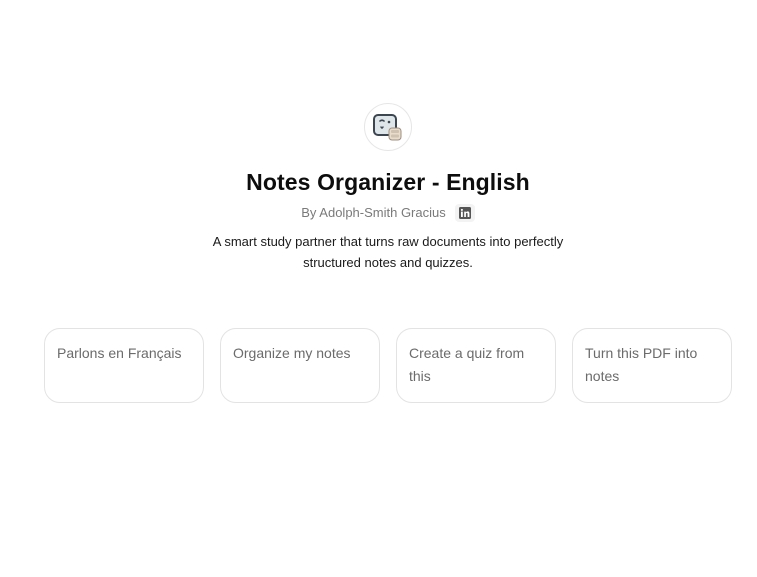 This screenshot has width=757, height=577. Describe the element at coordinates (652, 365) in the screenshot. I see `starter-button: Turn this PDF into notes` at that location.